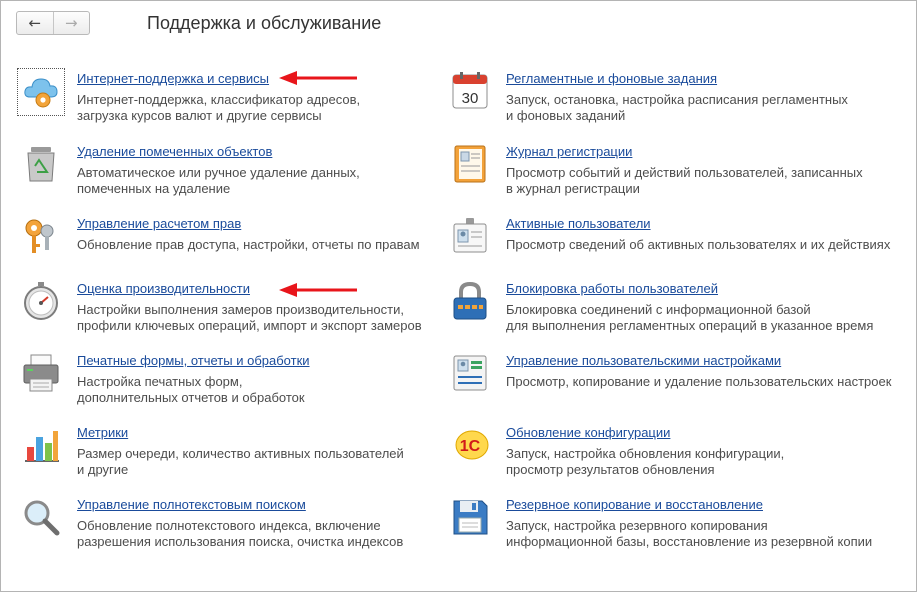  Describe the element at coordinates (264, 23) in the screenshot. I see `page-title: Поддержка и обслуживание` at that location.